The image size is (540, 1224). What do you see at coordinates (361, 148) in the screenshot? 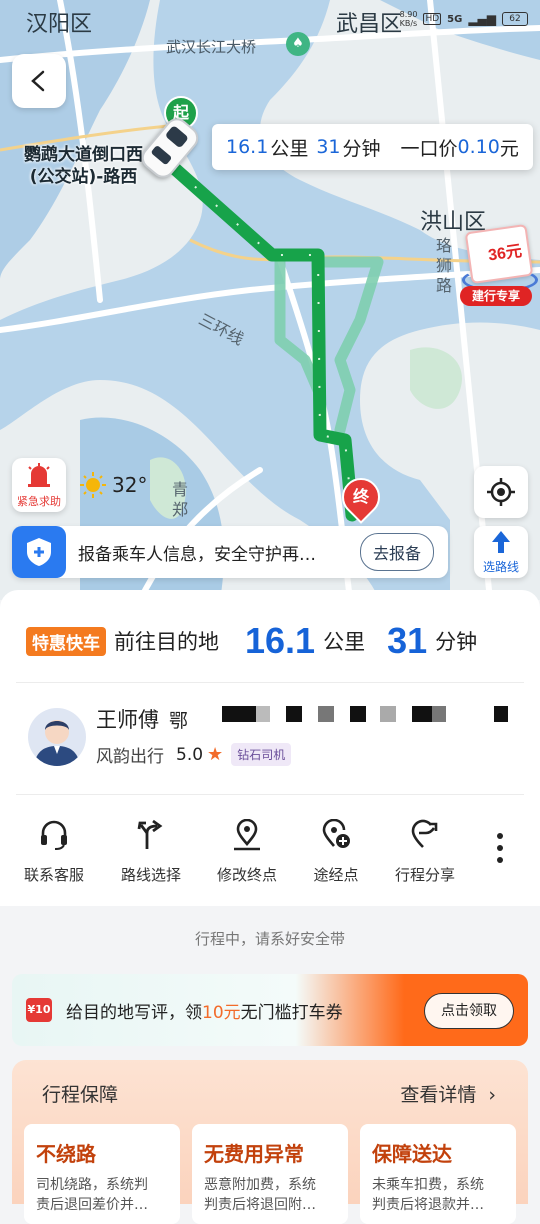
I see `route-duration-unit: 分钟` at bounding box center [361, 148].